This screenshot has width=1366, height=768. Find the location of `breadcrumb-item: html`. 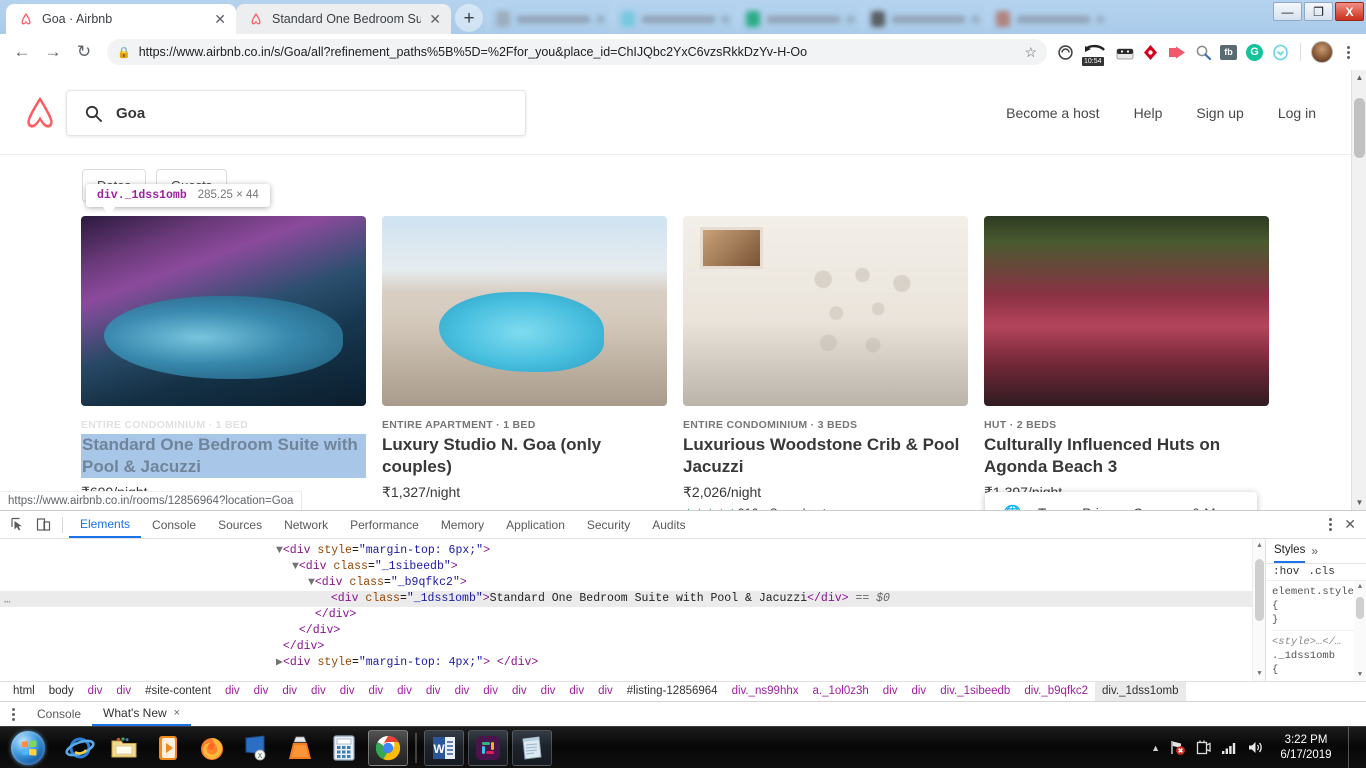

breadcrumb-item: html is located at coordinates (24, 691).